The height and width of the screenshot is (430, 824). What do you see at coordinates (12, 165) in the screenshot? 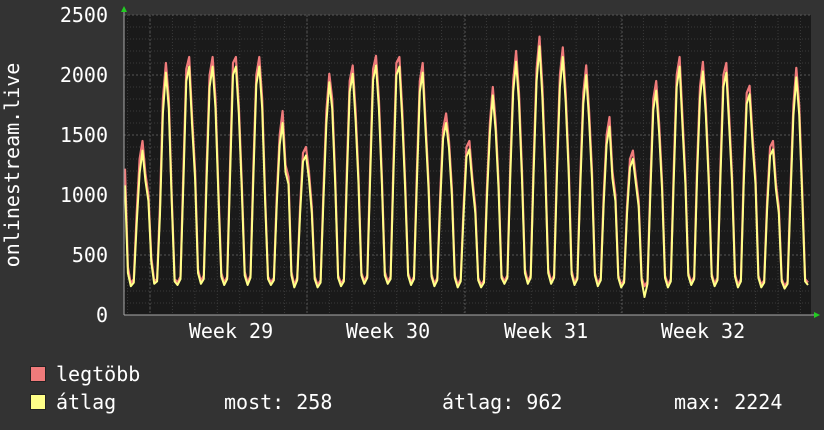
I see `y-axis-label: onlinestream.live` at bounding box center [12, 165].